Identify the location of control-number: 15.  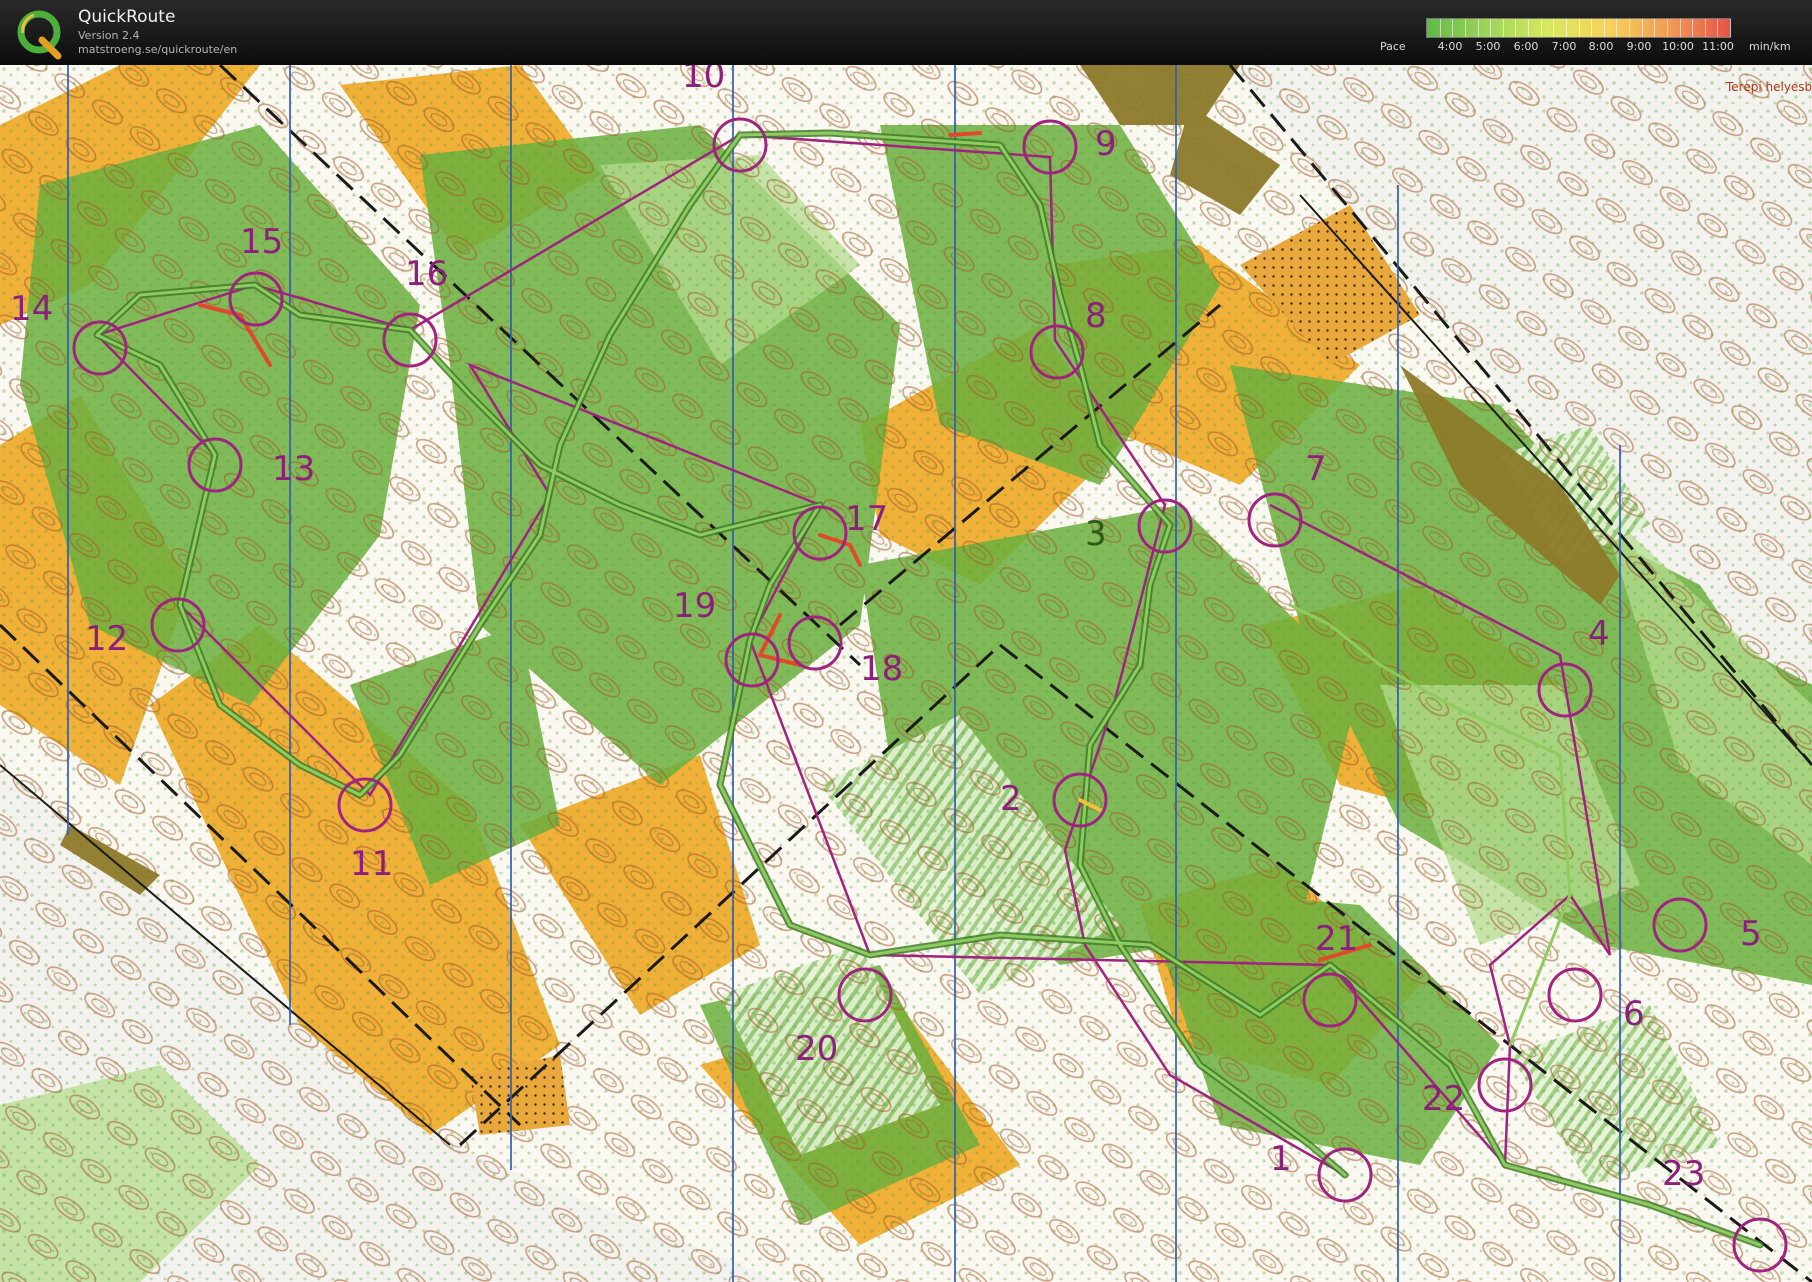
(261, 242).